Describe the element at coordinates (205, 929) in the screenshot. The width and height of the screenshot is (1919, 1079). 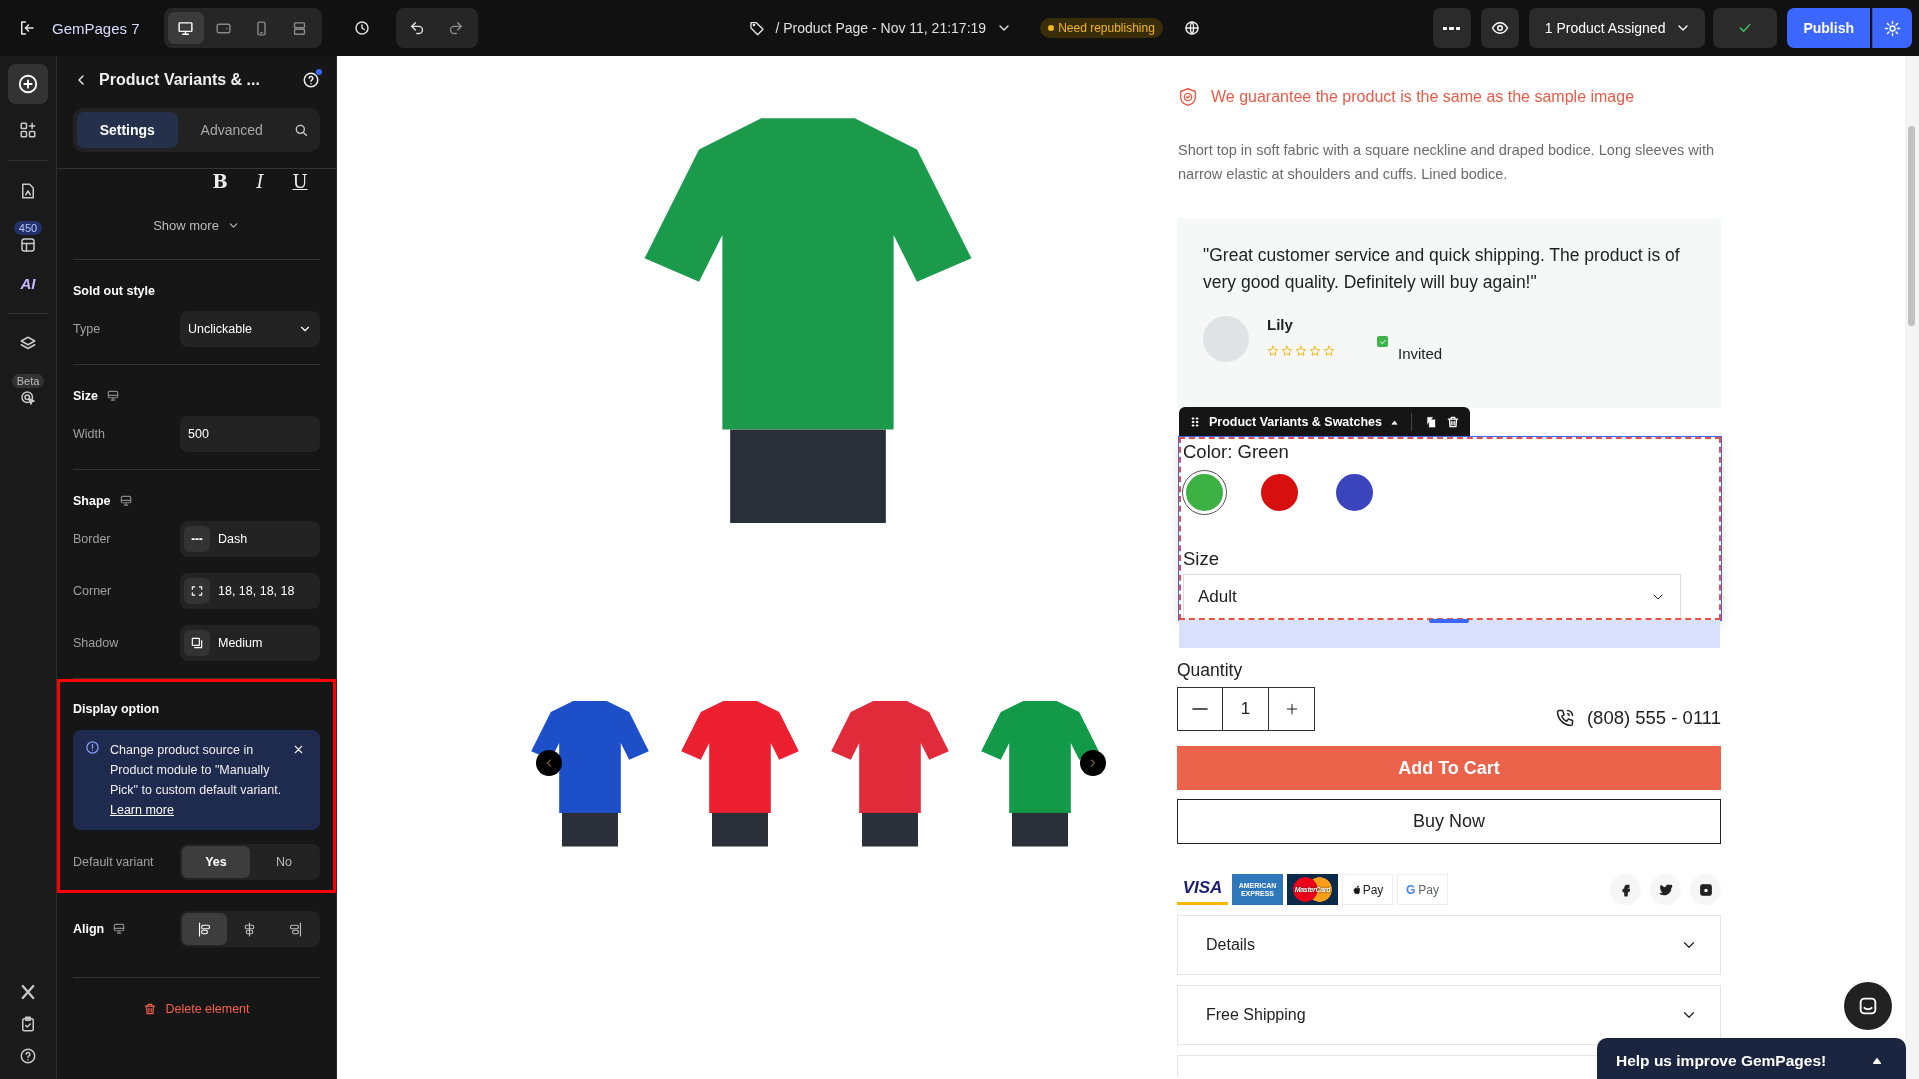
I see `align-left-button` at that location.